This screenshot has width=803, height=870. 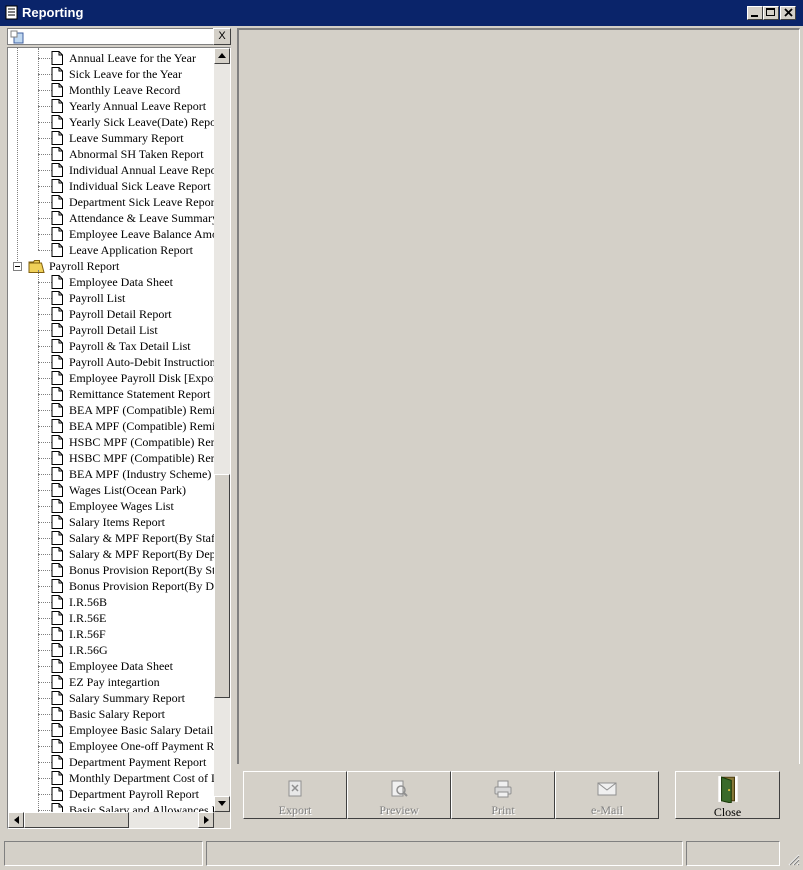 What do you see at coordinates (140, 394) in the screenshot?
I see `tree-item-label: Remittance Statement Report` at bounding box center [140, 394].